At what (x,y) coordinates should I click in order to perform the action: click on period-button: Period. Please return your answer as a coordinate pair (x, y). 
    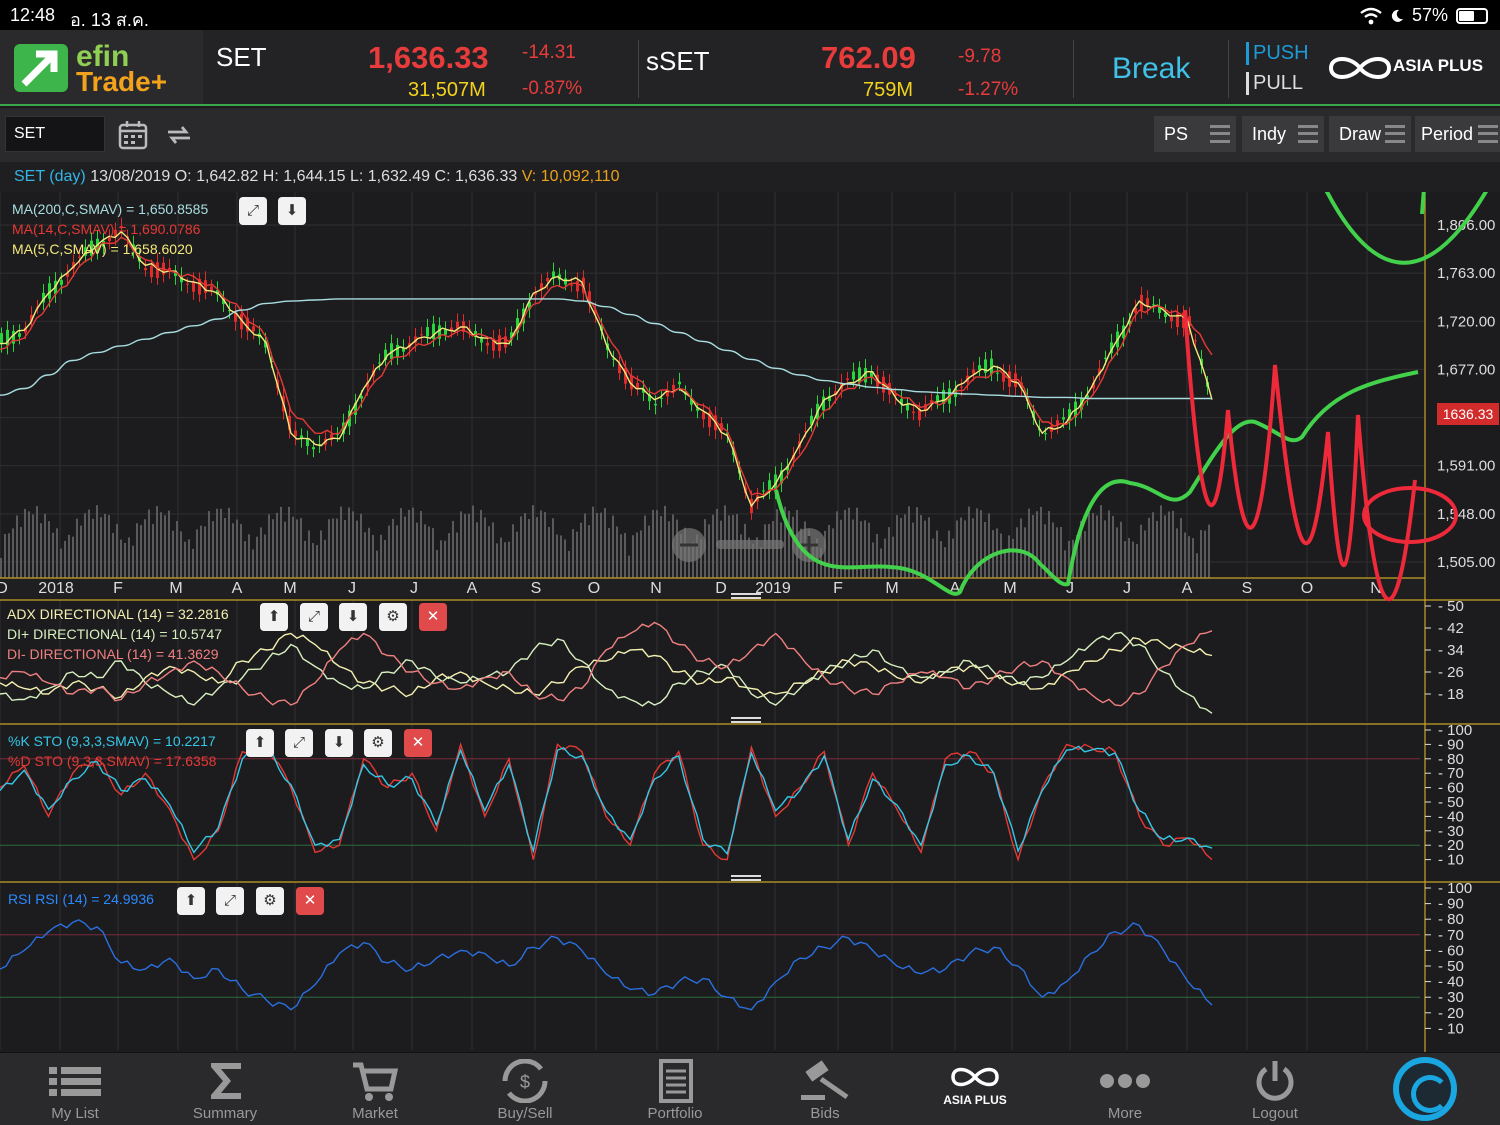
    Looking at the image, I should click on (1457, 134).